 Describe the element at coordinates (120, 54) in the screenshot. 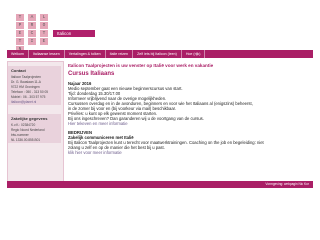

I see `nav-item-italie-reizen: Italie reizen` at that location.